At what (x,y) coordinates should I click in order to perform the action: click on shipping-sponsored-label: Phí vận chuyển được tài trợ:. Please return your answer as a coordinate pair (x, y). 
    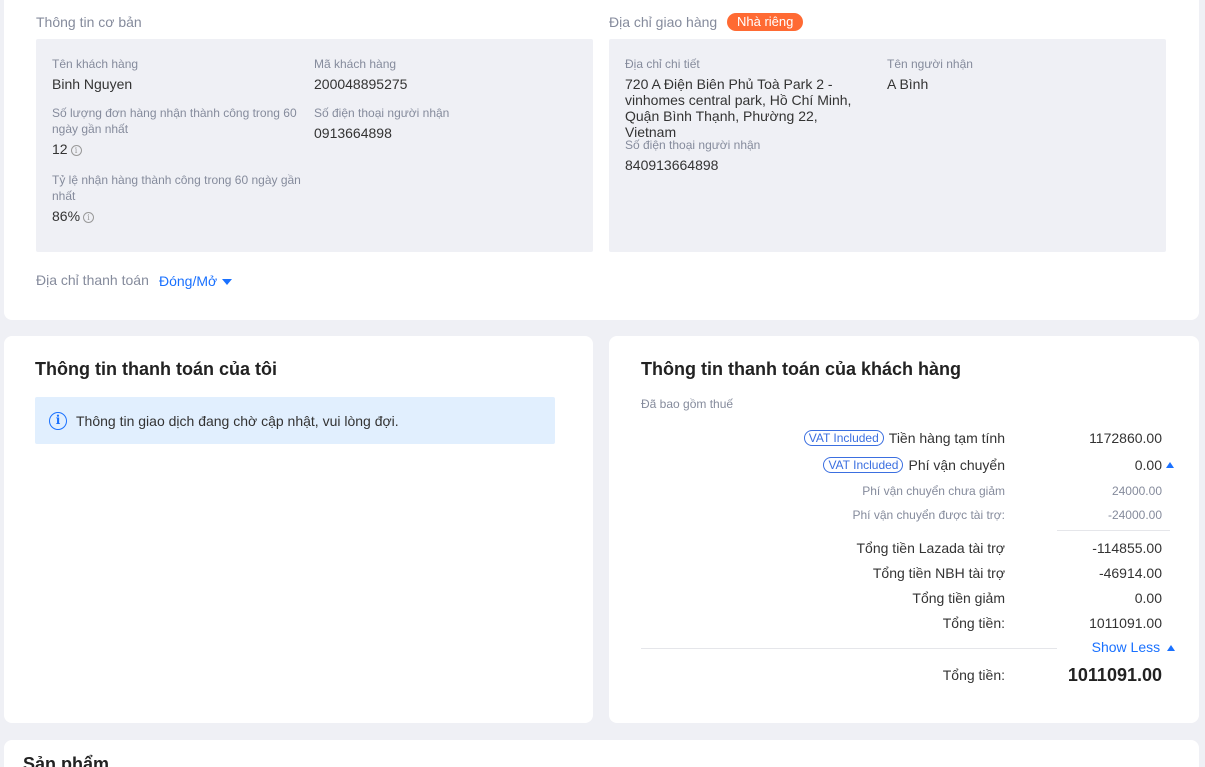
    Looking at the image, I should click on (928, 515).